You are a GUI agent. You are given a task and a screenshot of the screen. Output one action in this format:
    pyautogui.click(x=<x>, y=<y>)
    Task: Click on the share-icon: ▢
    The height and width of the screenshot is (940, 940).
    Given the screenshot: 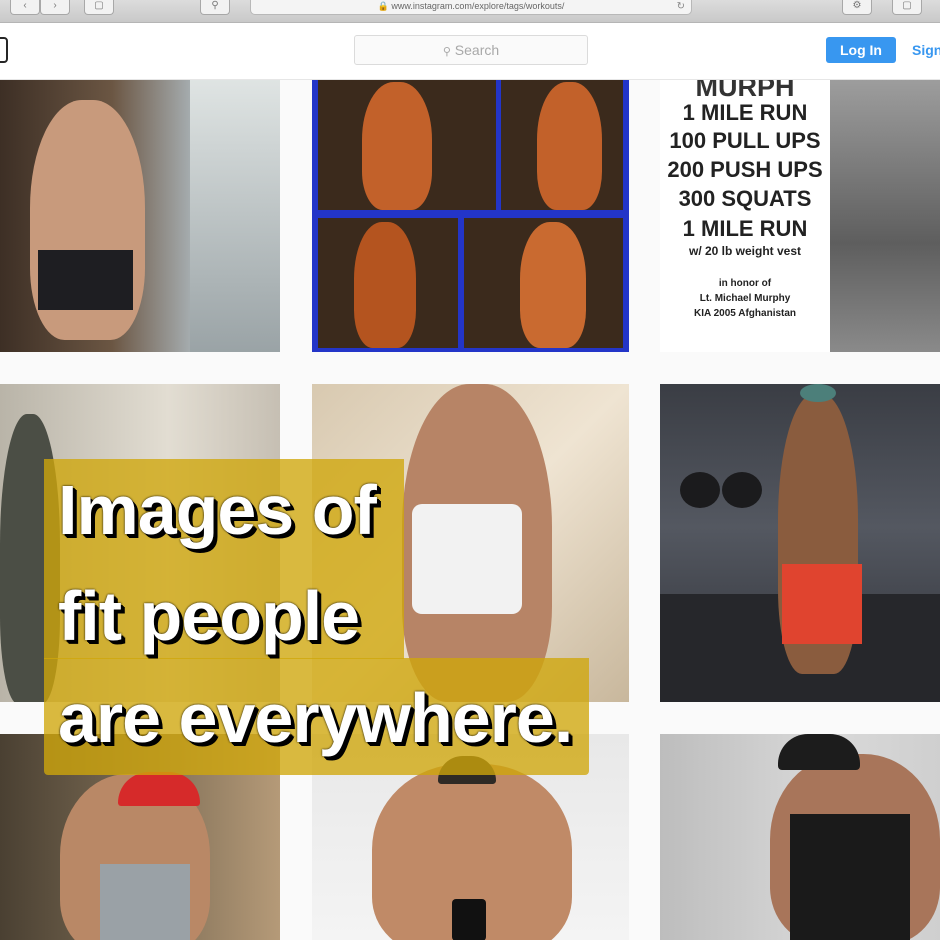 What is the action you would take?
    pyautogui.click(x=907, y=5)
    